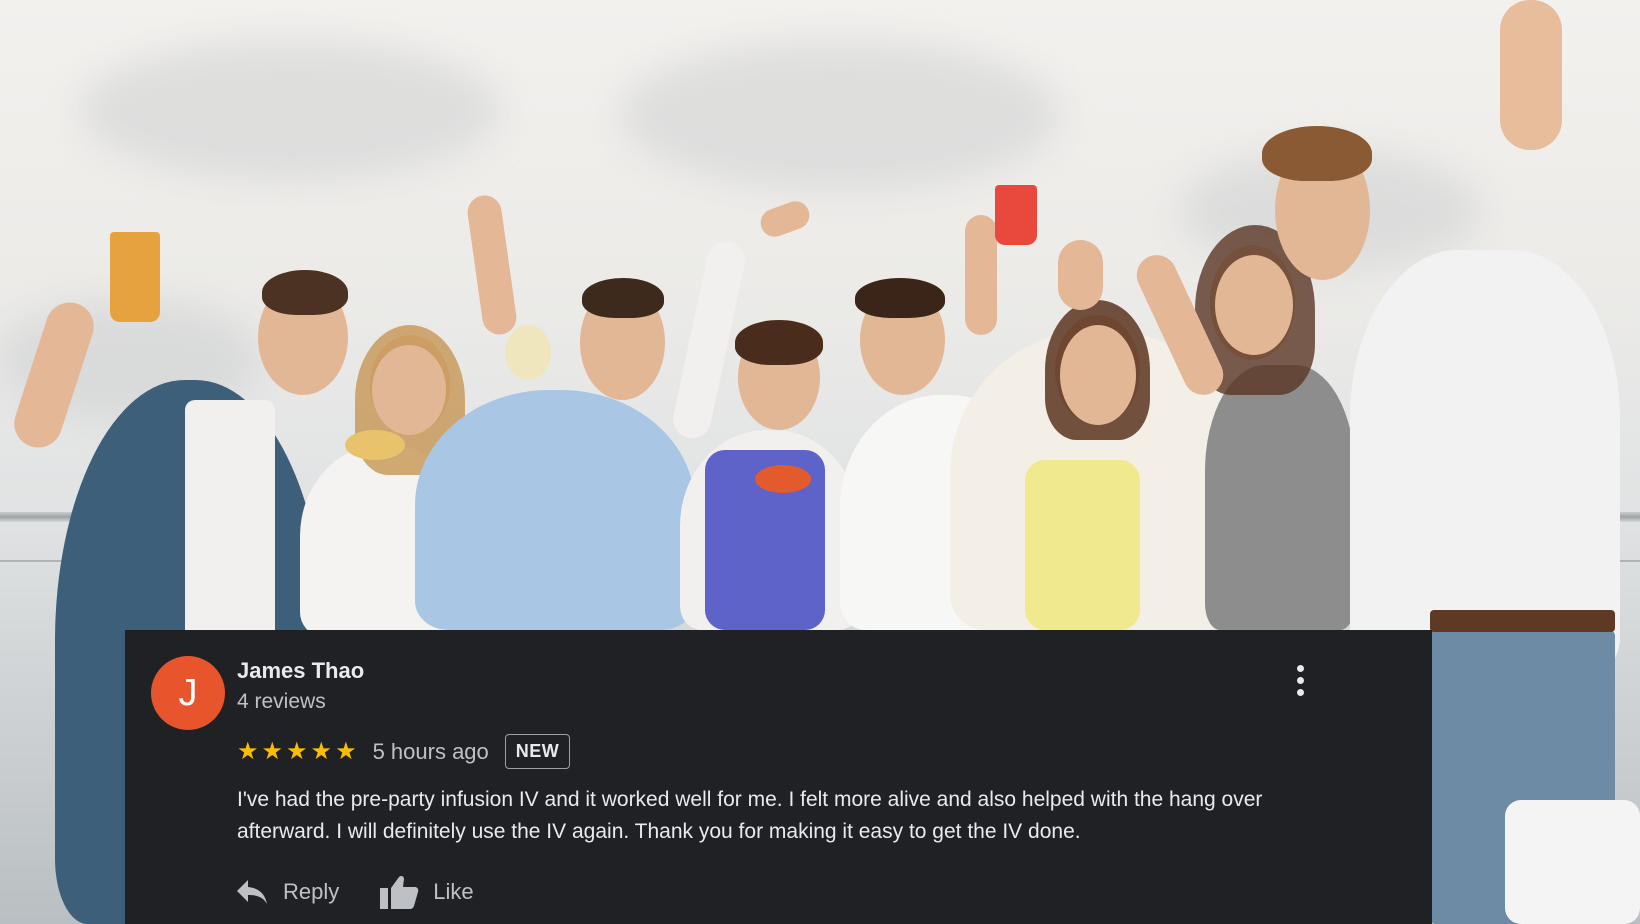  I want to click on author-review-count: 4 reviews, so click(281, 702).